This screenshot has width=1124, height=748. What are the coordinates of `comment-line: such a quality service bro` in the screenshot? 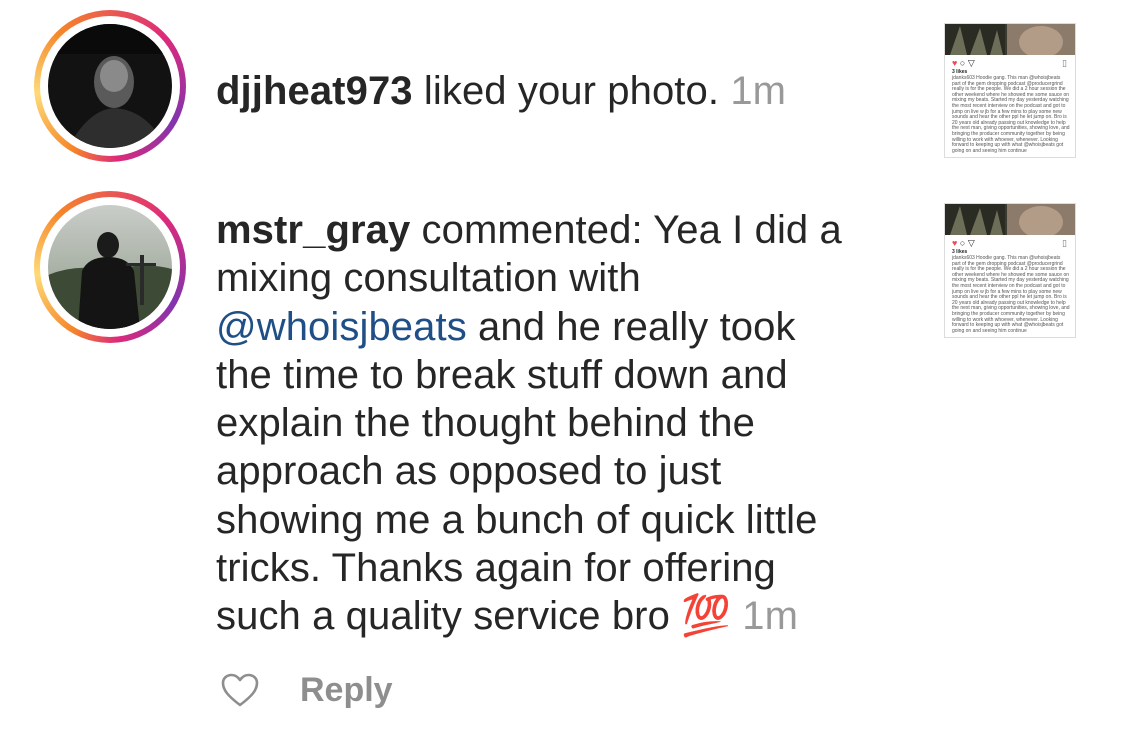 It's located at (449, 616).